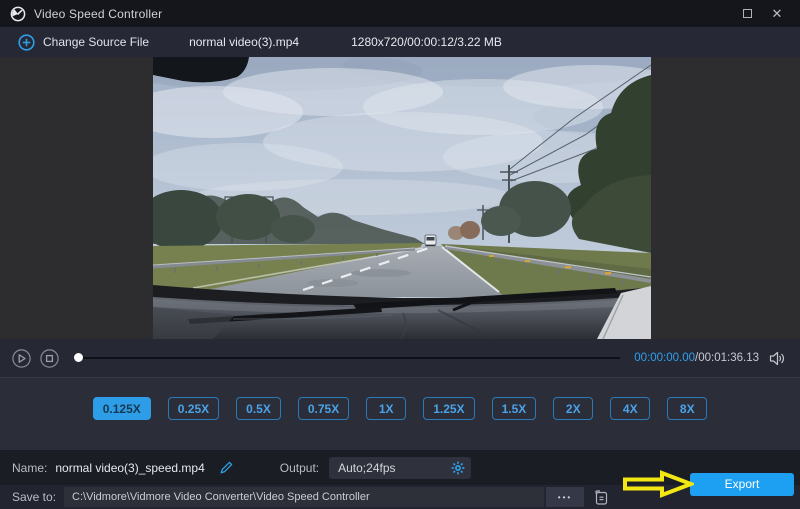 This screenshot has width=800, height=509. Describe the element at coordinates (514, 408) in the screenshot. I see `speed-button-15x: 1.5X` at that location.